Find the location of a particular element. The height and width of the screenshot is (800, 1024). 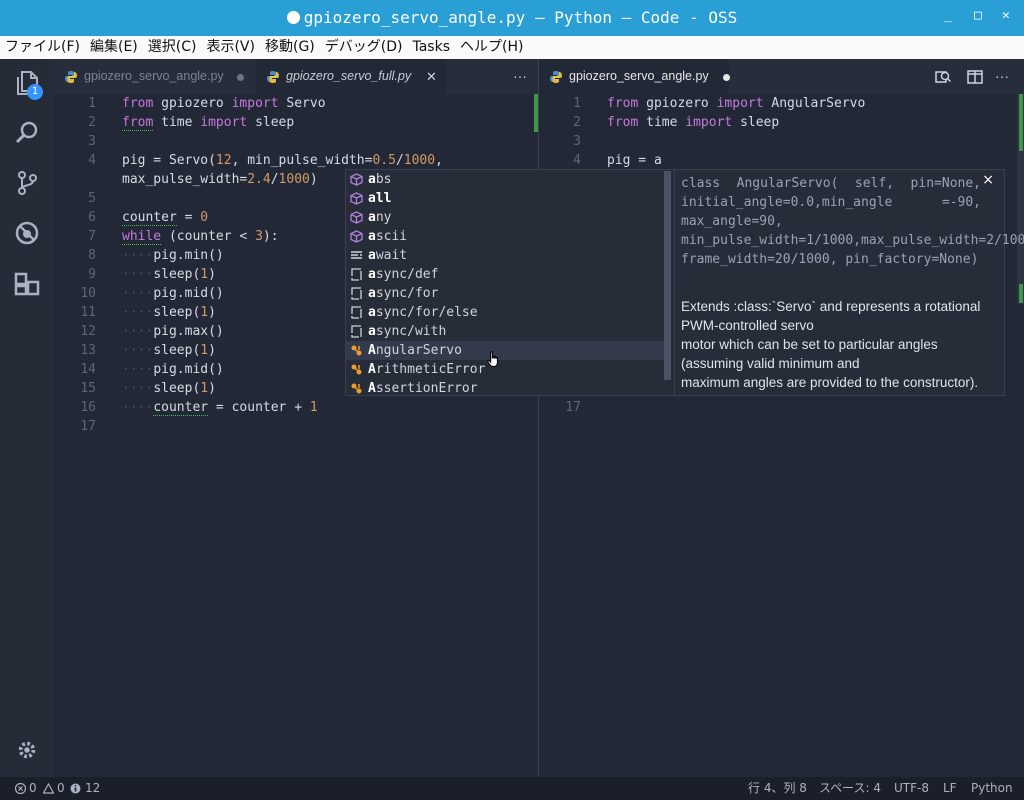

open-changes-icon is located at coordinates (943, 77).